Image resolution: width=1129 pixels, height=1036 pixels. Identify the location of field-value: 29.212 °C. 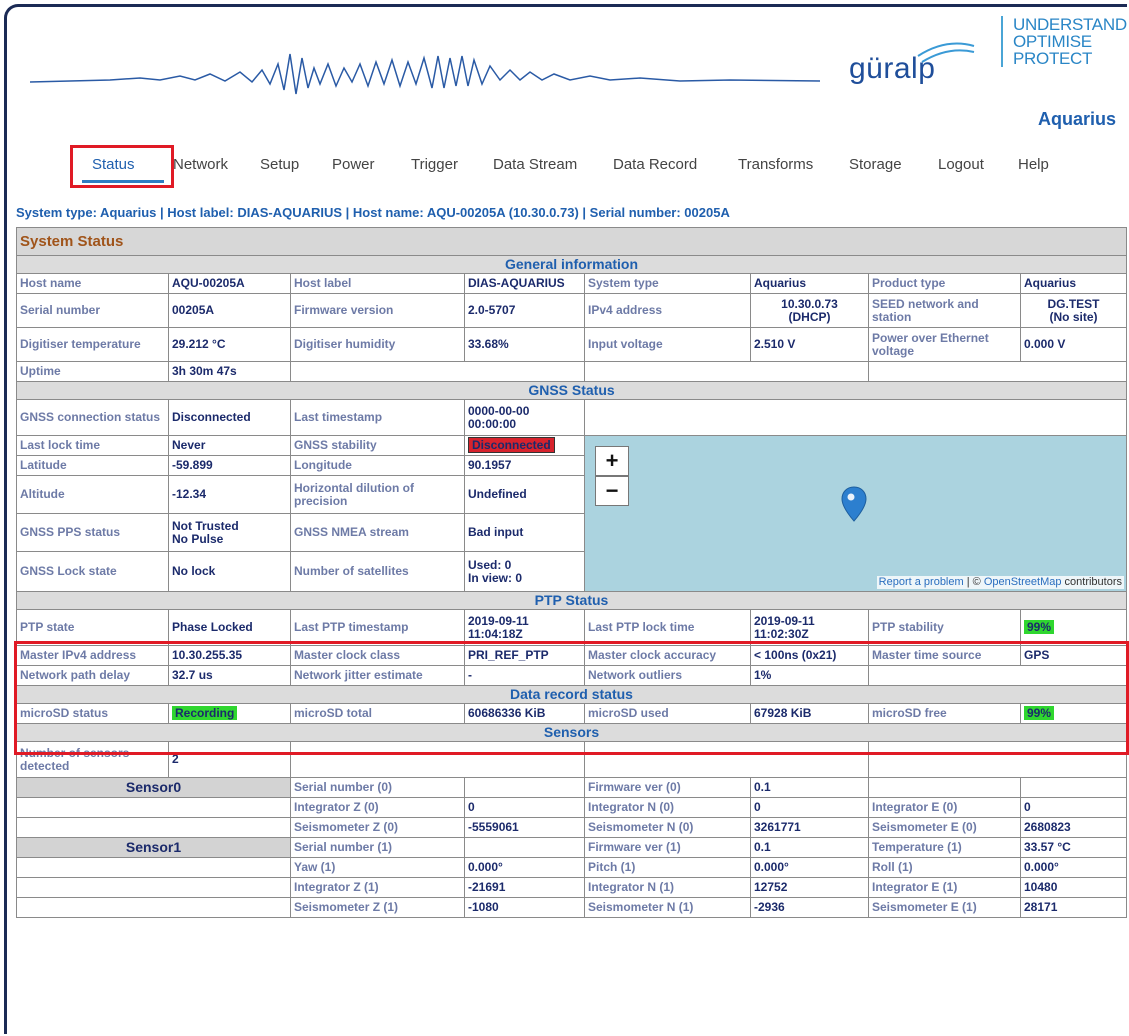
(229, 344).